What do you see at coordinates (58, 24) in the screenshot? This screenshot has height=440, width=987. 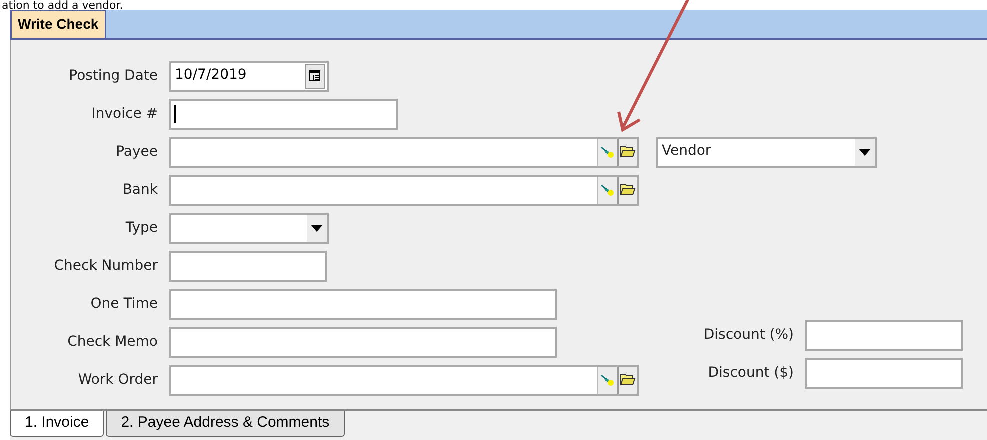 I see `window-tab: Write Check` at bounding box center [58, 24].